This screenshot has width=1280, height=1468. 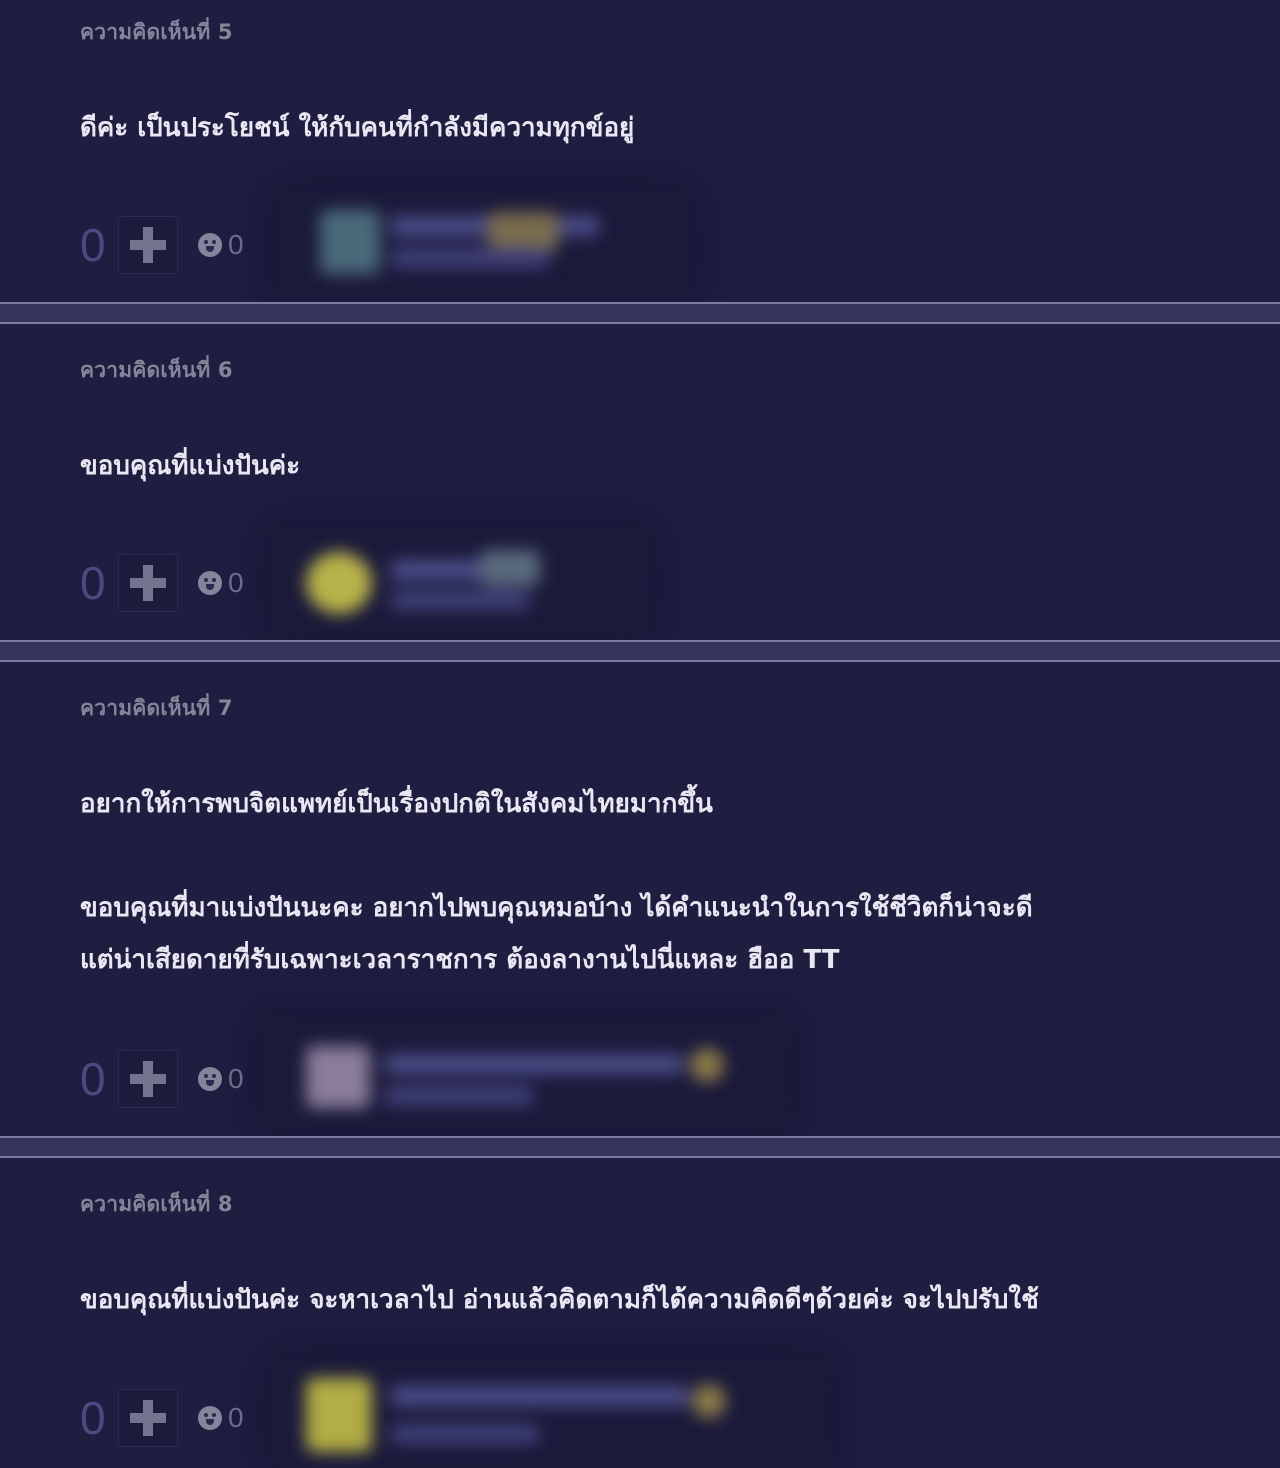 I want to click on comment-number: ความคิดเห็นที่ 5, so click(x=156, y=32).